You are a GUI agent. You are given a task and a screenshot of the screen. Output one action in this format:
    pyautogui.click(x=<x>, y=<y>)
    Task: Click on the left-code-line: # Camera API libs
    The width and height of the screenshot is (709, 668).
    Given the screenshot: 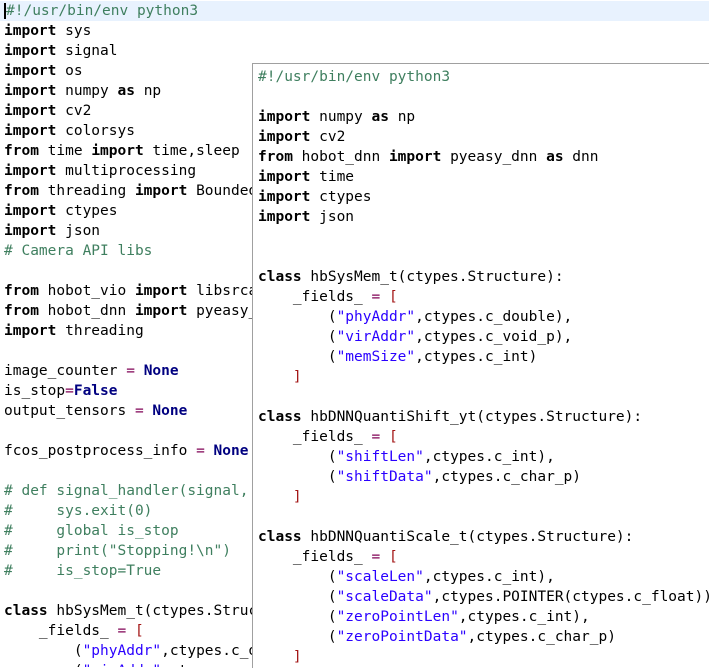 What is the action you would take?
    pyautogui.click(x=78, y=251)
    